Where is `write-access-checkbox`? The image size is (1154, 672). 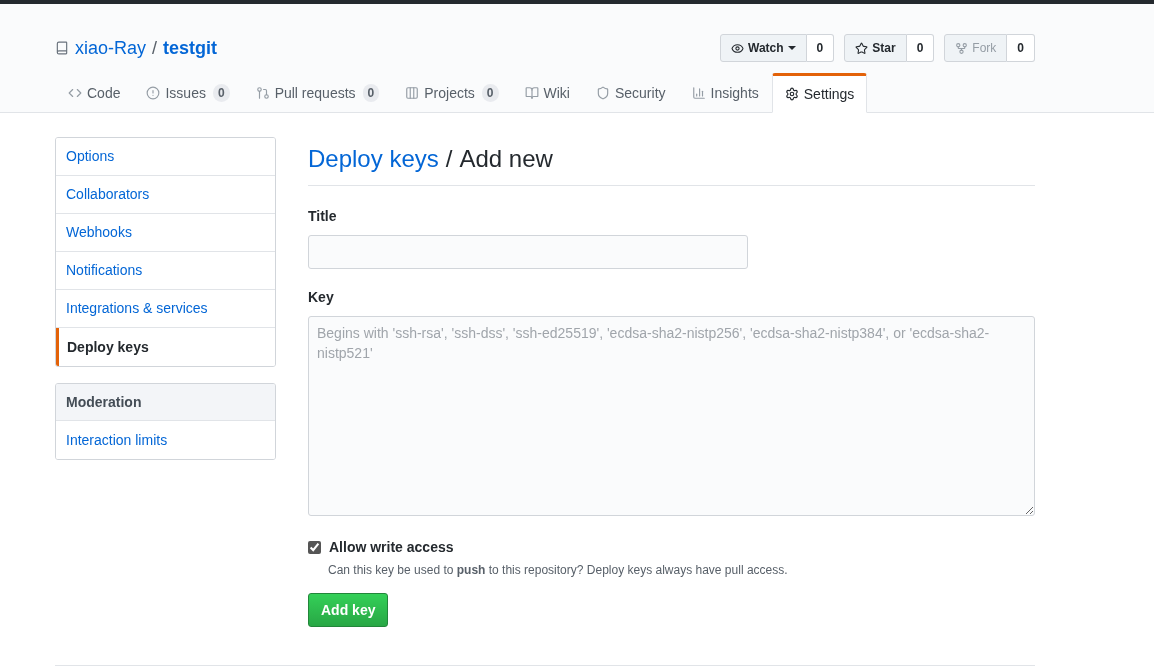
write-access-checkbox is located at coordinates (314, 547).